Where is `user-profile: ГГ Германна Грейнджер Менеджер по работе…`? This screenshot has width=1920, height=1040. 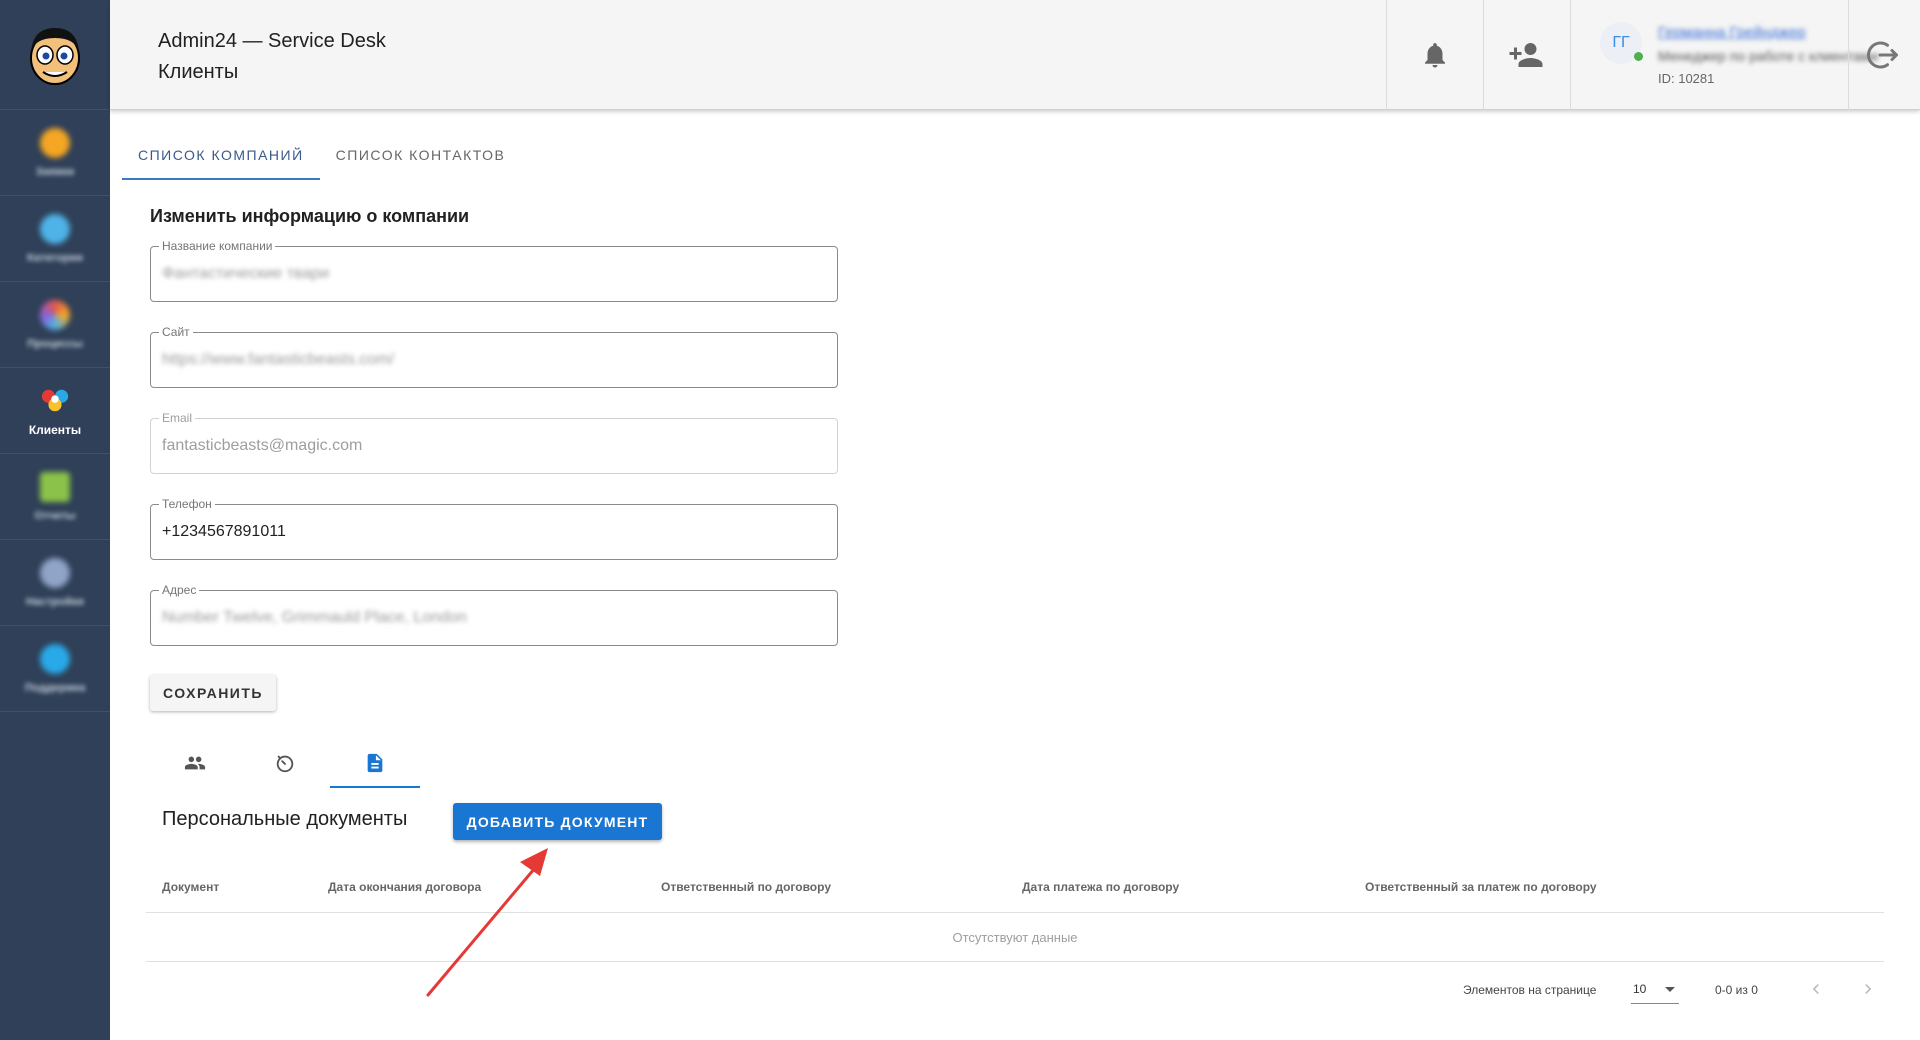
user-profile: ГГ Германна Грейнджер Менеджер по работе… is located at coordinates (1739, 57).